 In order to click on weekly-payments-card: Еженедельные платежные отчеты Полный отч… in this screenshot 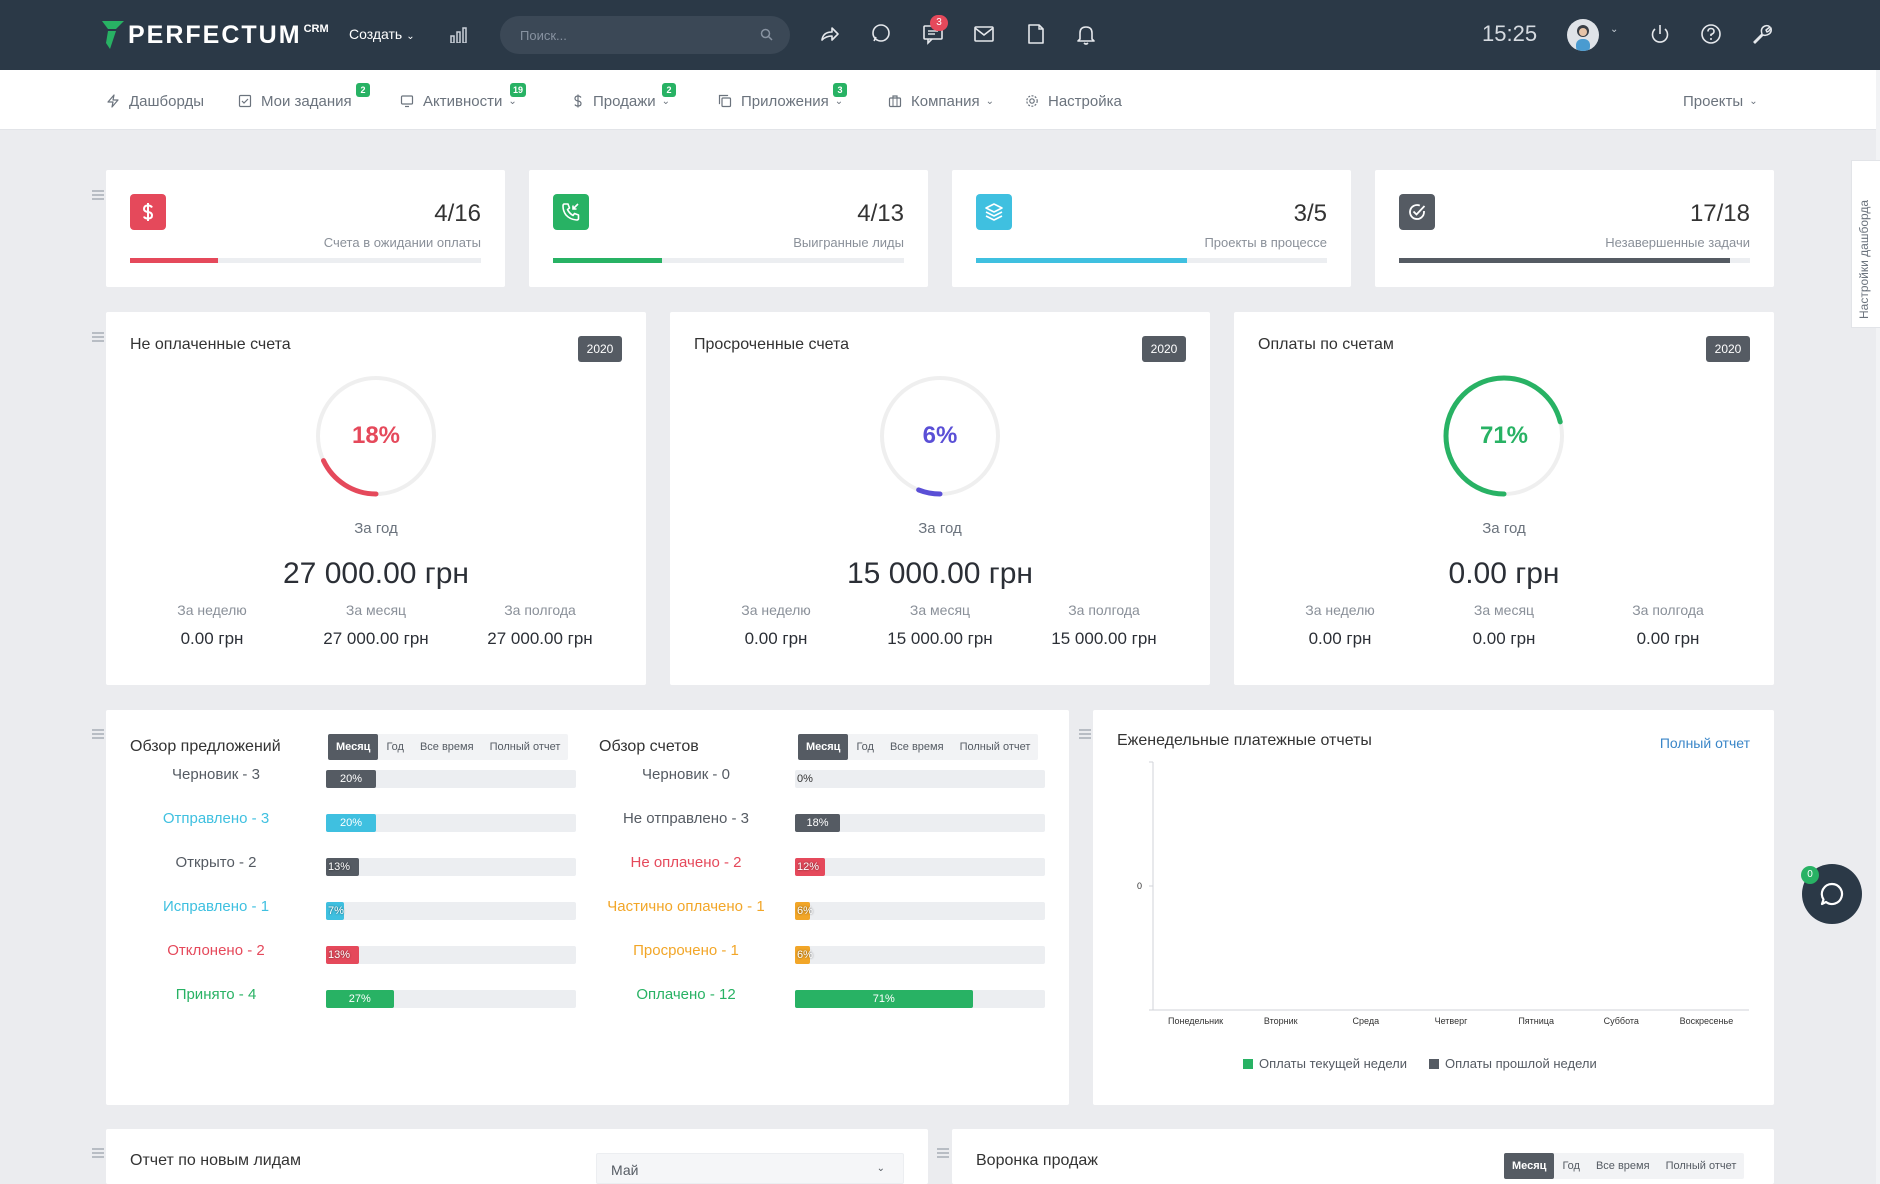, I will do `click(1433, 907)`.